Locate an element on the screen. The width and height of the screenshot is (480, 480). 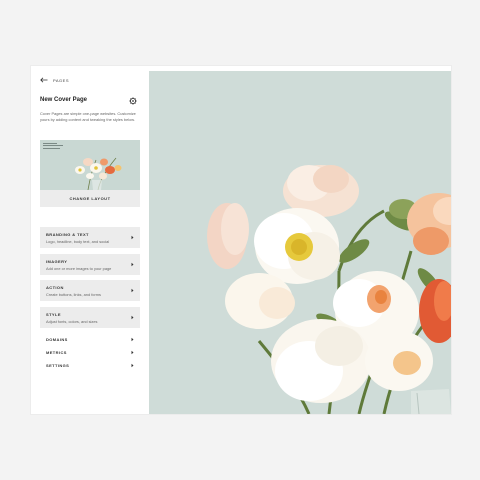
action-card: ACTION Create buttons, links, and forms is located at coordinates (90, 290).